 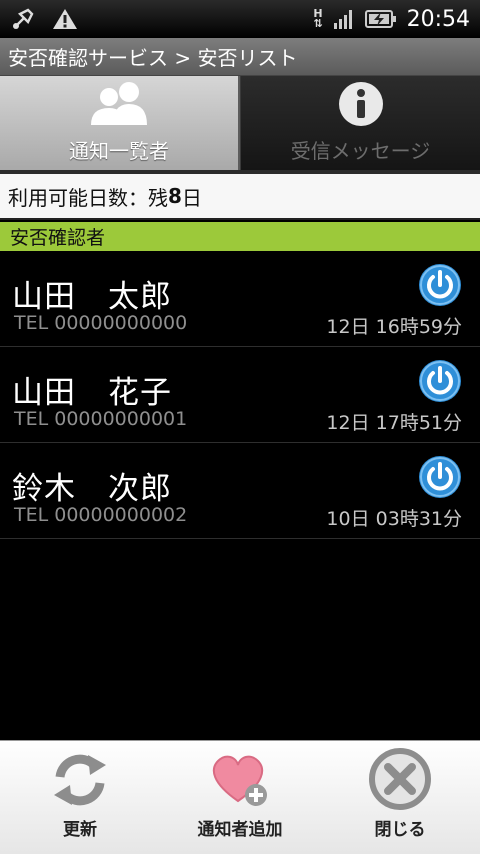 What do you see at coordinates (380, 19) in the screenshot?
I see `battery-charging-icon` at bounding box center [380, 19].